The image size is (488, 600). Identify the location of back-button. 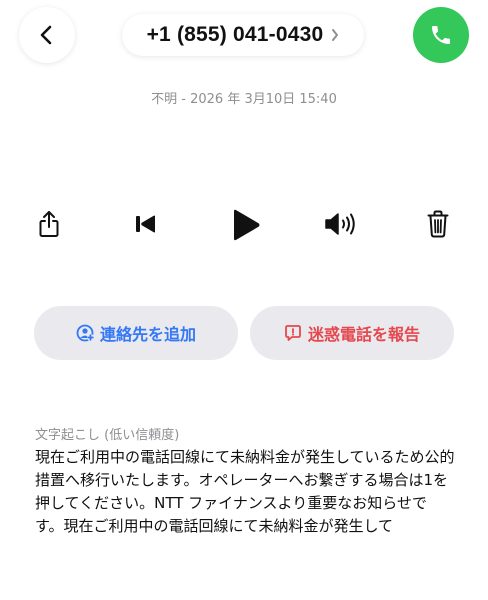
(47, 35).